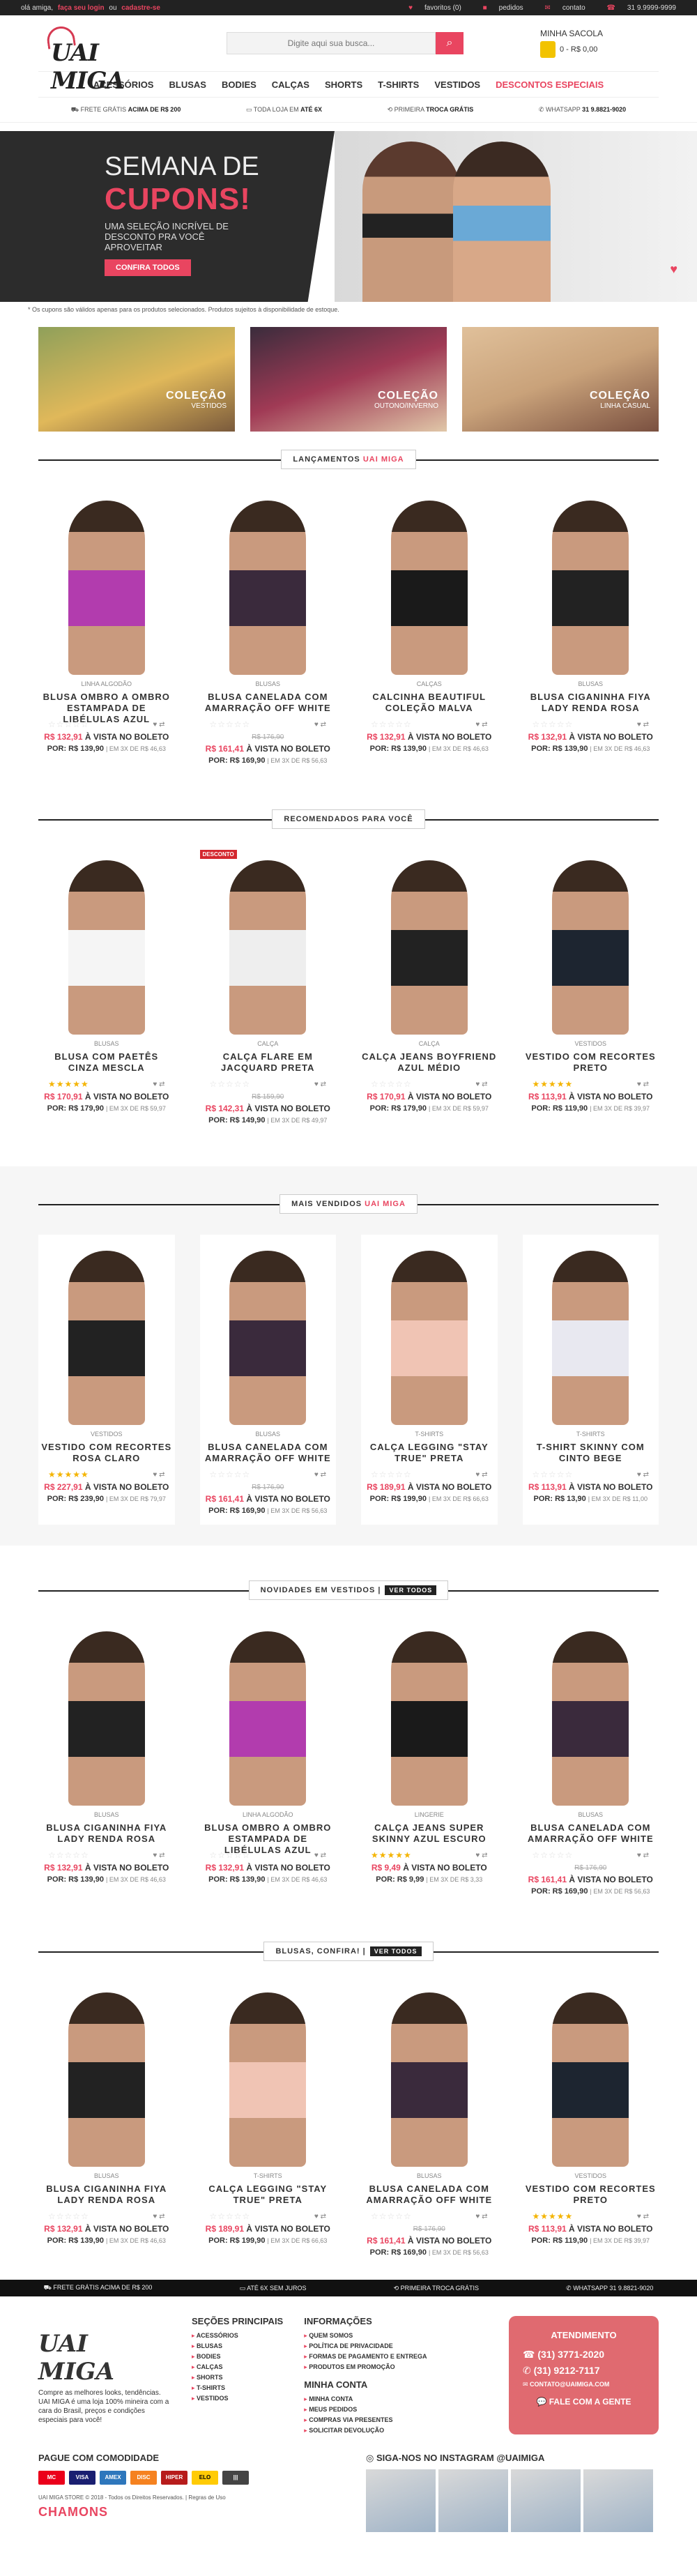  What do you see at coordinates (430, 8) in the screenshot?
I see `favorites-link: ♥ favoritos (0)` at bounding box center [430, 8].